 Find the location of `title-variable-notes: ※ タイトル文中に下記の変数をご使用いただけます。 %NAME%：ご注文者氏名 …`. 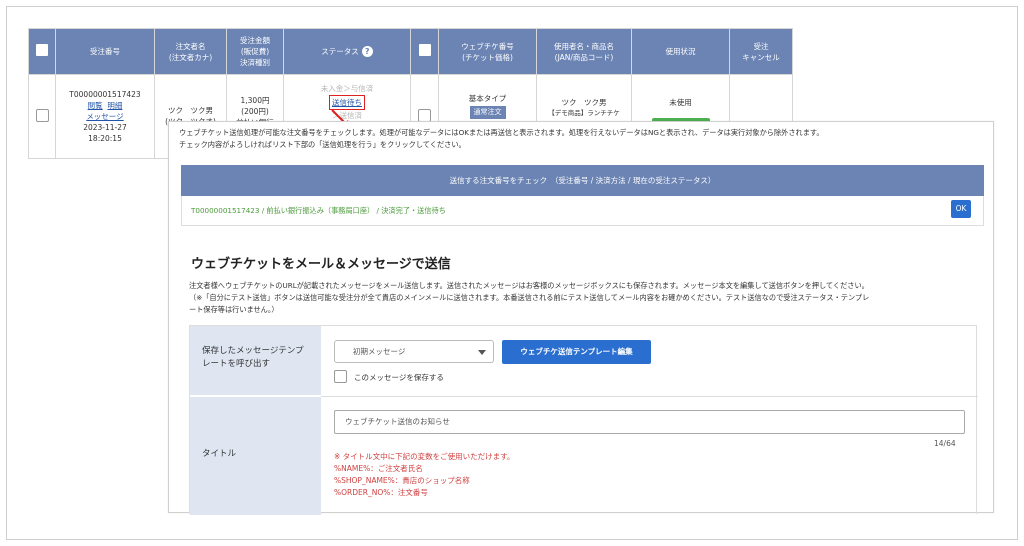

title-variable-notes: ※ タイトル文中に下記の変数をご使用いただけます。 %NAME%：ご注文者氏名 … is located at coordinates (424, 475).